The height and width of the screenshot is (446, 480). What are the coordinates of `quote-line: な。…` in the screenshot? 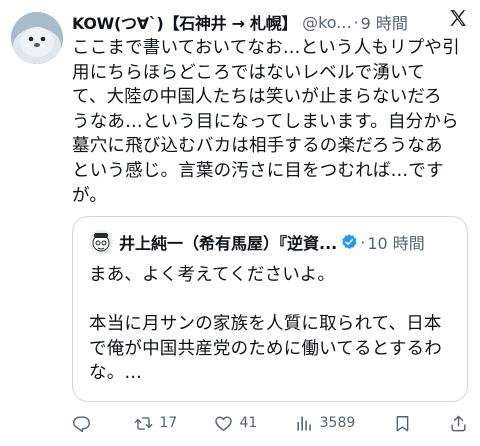 It's located at (116, 373).